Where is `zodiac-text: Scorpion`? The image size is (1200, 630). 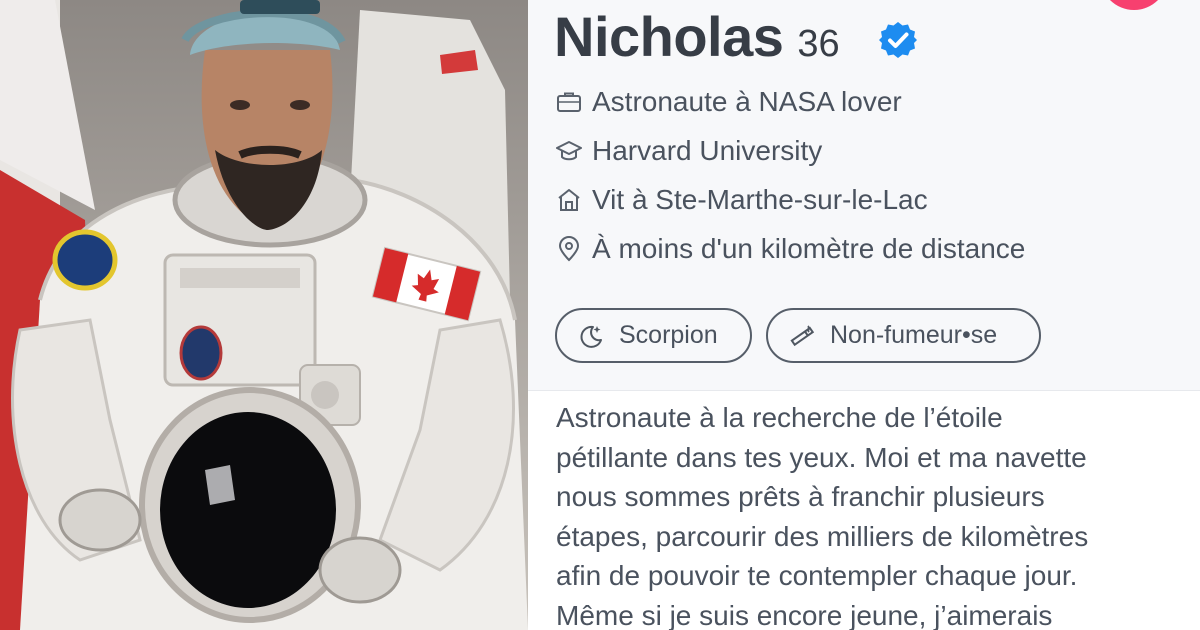 zodiac-text: Scorpion is located at coordinates (668, 335).